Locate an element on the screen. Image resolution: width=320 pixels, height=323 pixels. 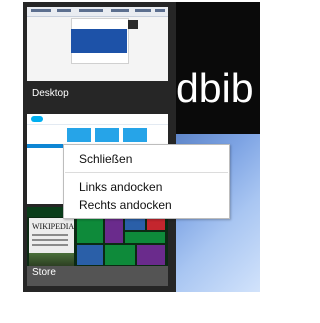
switcher-item-label: Store is located at coordinates (44, 272).